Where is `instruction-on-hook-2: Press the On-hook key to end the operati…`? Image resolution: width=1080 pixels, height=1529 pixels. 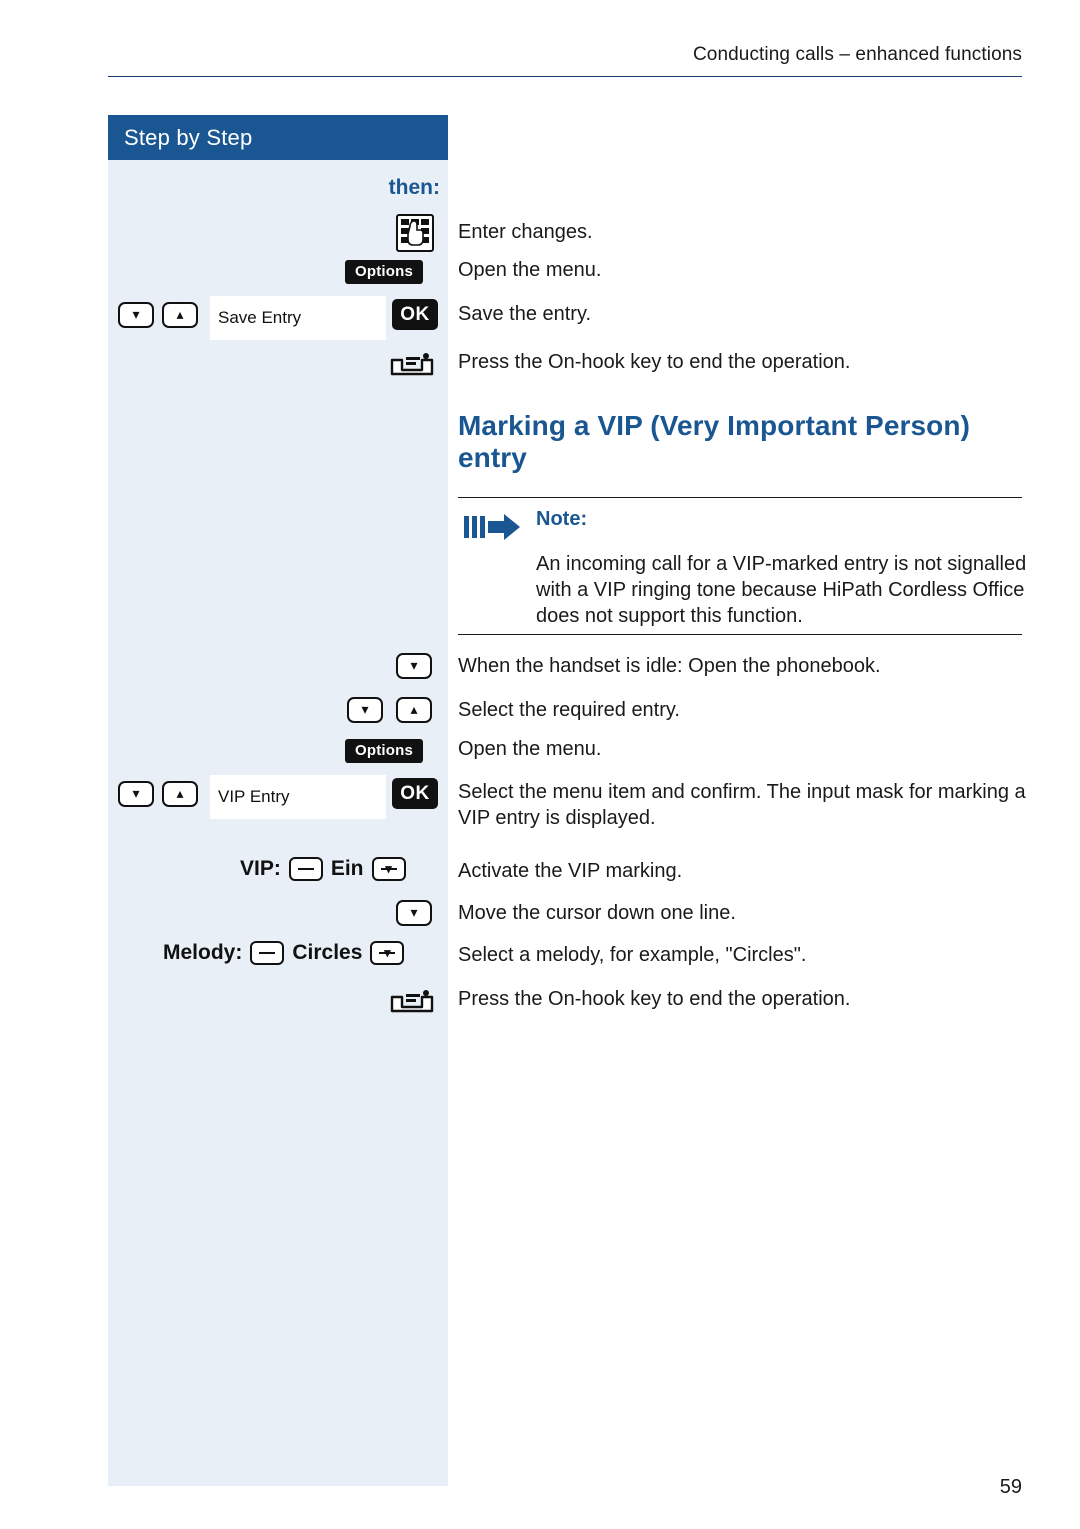
instruction-on-hook-2: Press the On-hook key to end the operati… is located at coordinates (654, 999).